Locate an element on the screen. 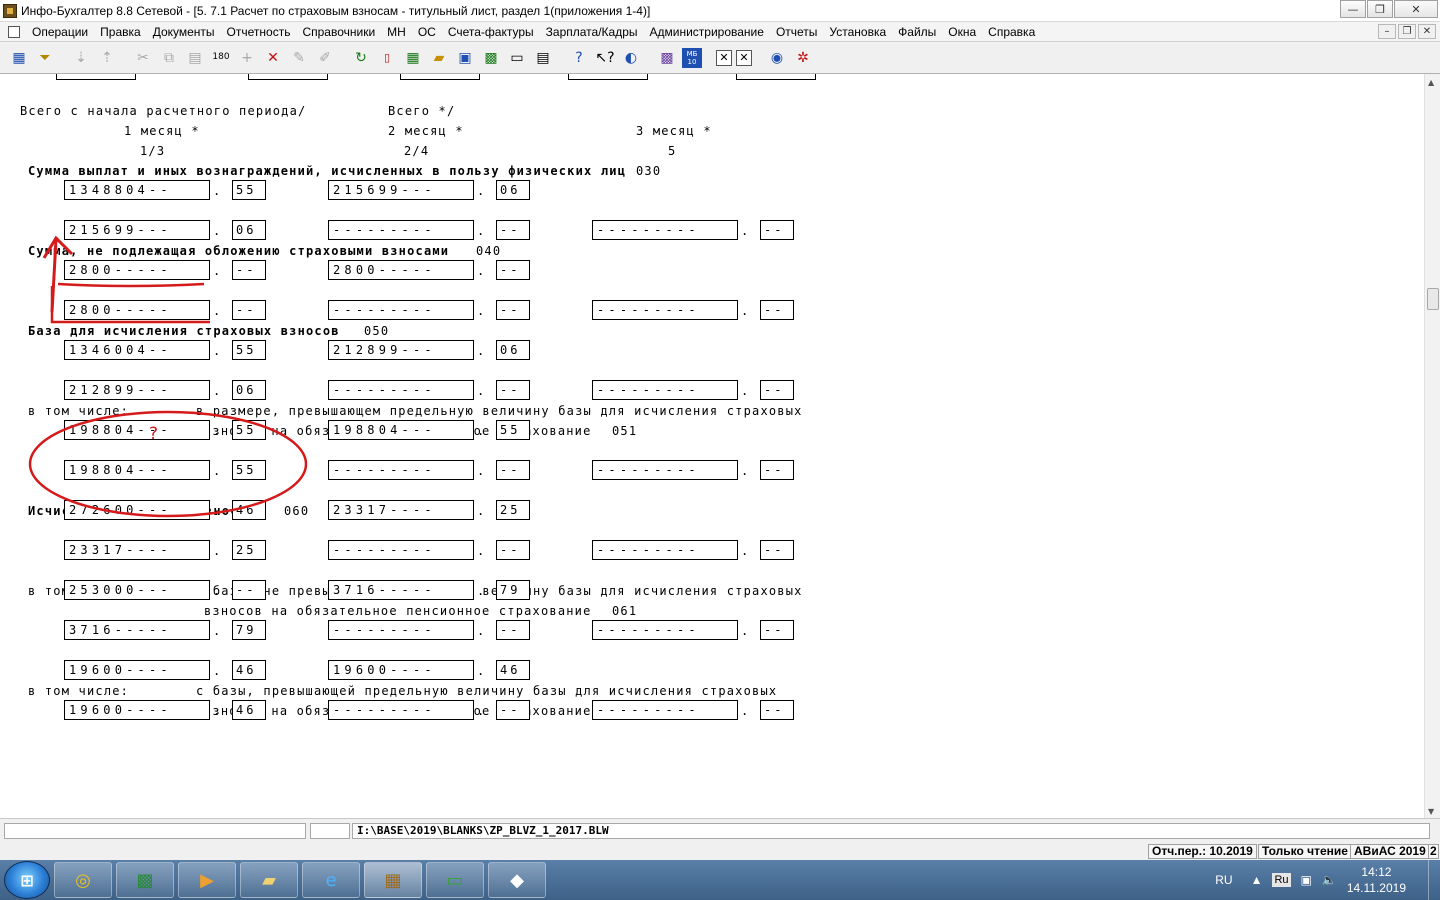 The height and width of the screenshot is (900, 1440). cut-icon: ✂ is located at coordinates (143, 58).